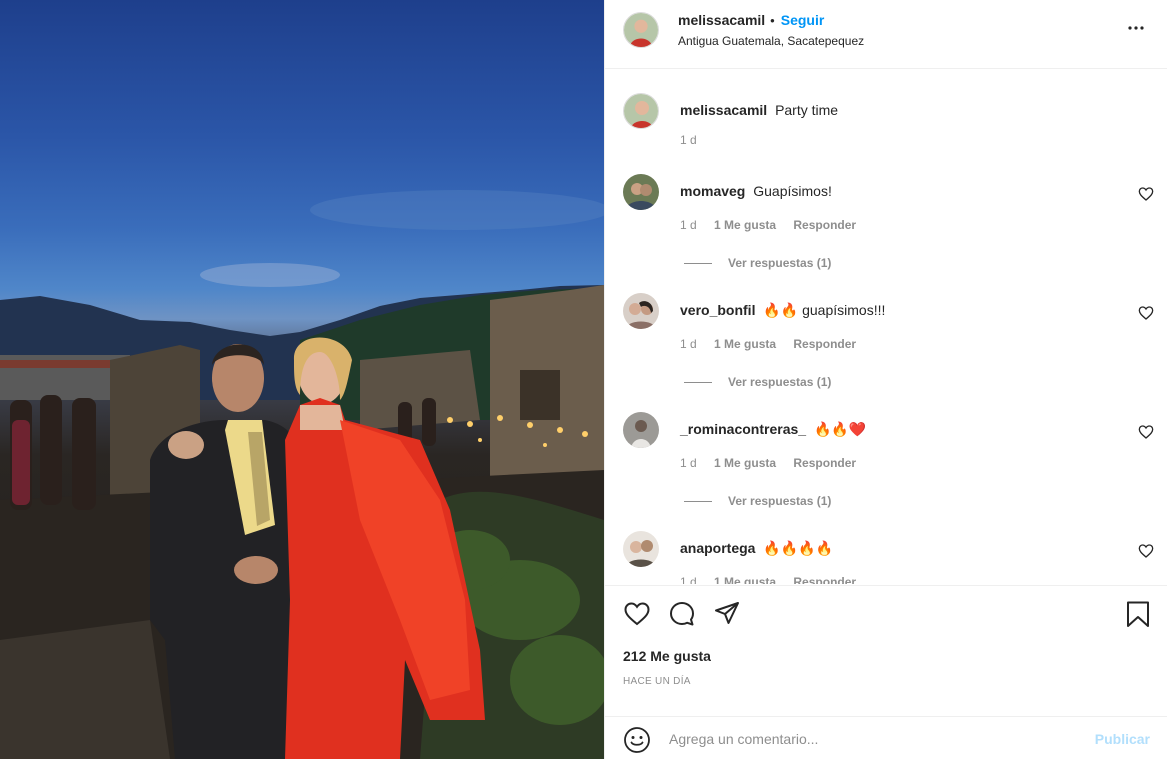 Image resolution: width=1167 pixels, height=759 pixels. Describe the element at coordinates (771, 41) in the screenshot. I see `post-location: Antigua Guatemala, Sacatepequez` at that location.